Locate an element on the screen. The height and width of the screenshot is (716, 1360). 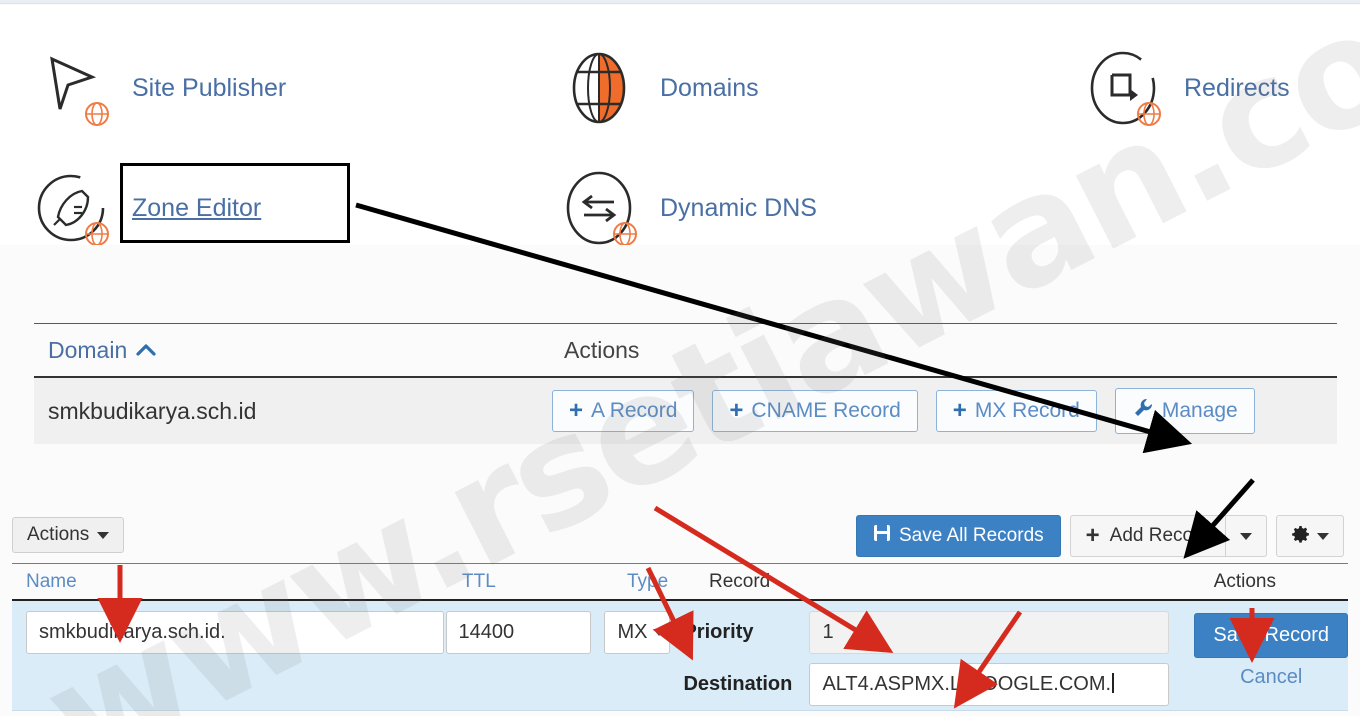
add-cname-record-button: + CNAME Record is located at coordinates (815, 411).